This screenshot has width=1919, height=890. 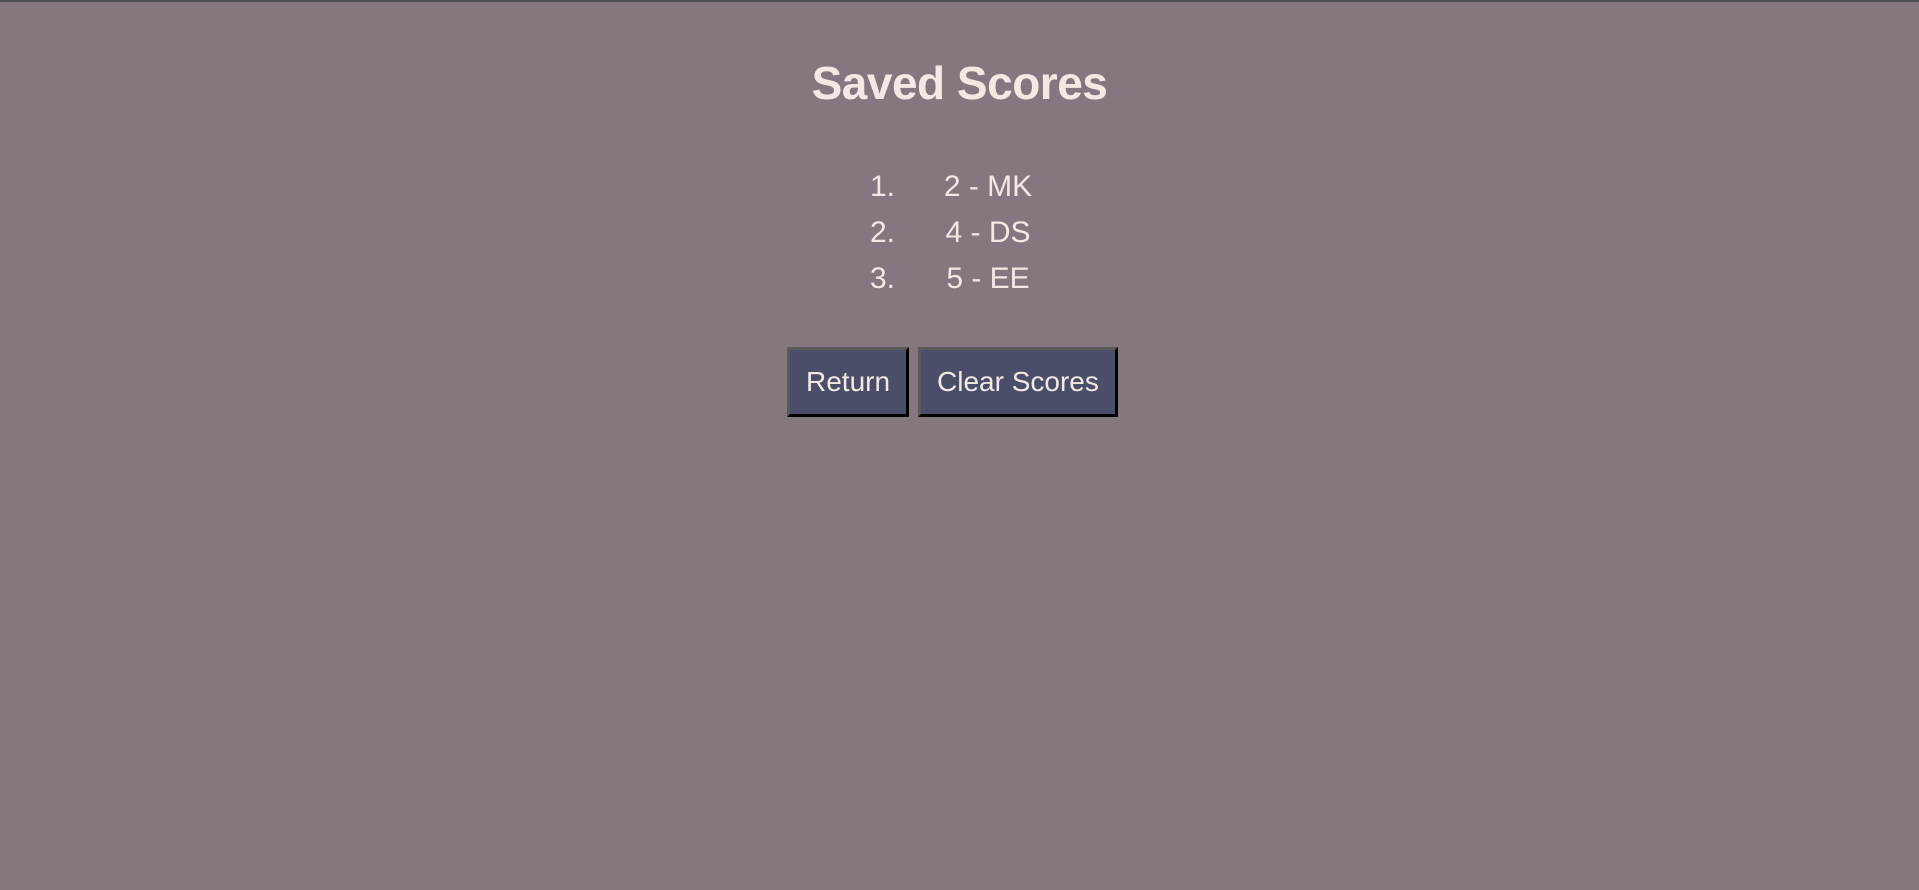 I want to click on score-entry: 4 - DS, so click(x=988, y=232).